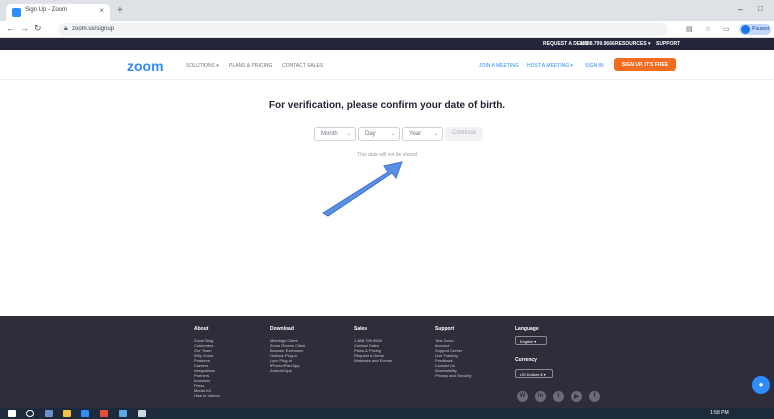 This screenshot has height=419, width=774. What do you see at coordinates (49, 413) in the screenshot?
I see `task-view-icon` at bounding box center [49, 413].